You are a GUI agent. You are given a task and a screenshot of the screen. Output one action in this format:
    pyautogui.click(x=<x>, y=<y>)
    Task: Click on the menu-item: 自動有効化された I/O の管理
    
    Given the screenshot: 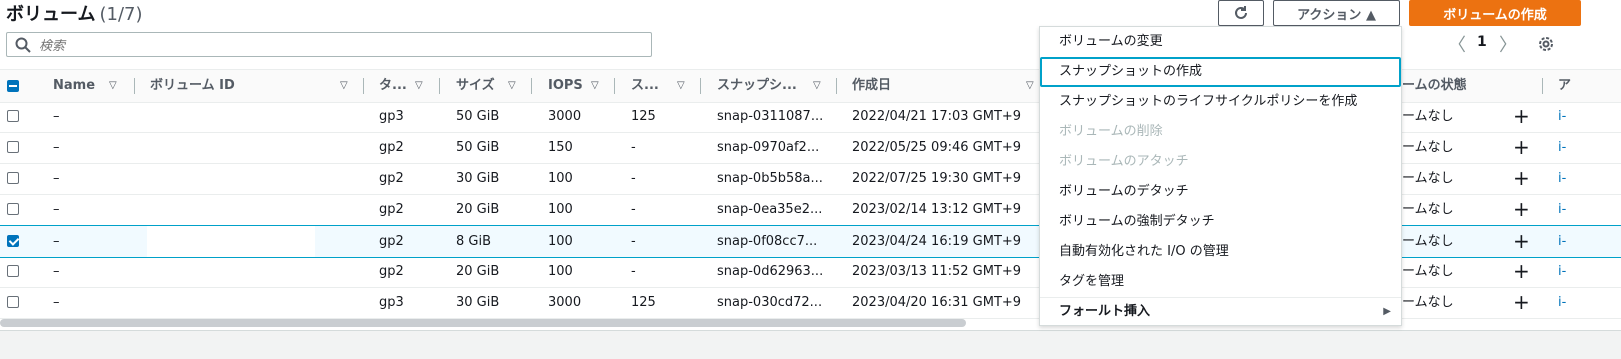 What is the action you would take?
    pyautogui.click(x=1220, y=252)
    